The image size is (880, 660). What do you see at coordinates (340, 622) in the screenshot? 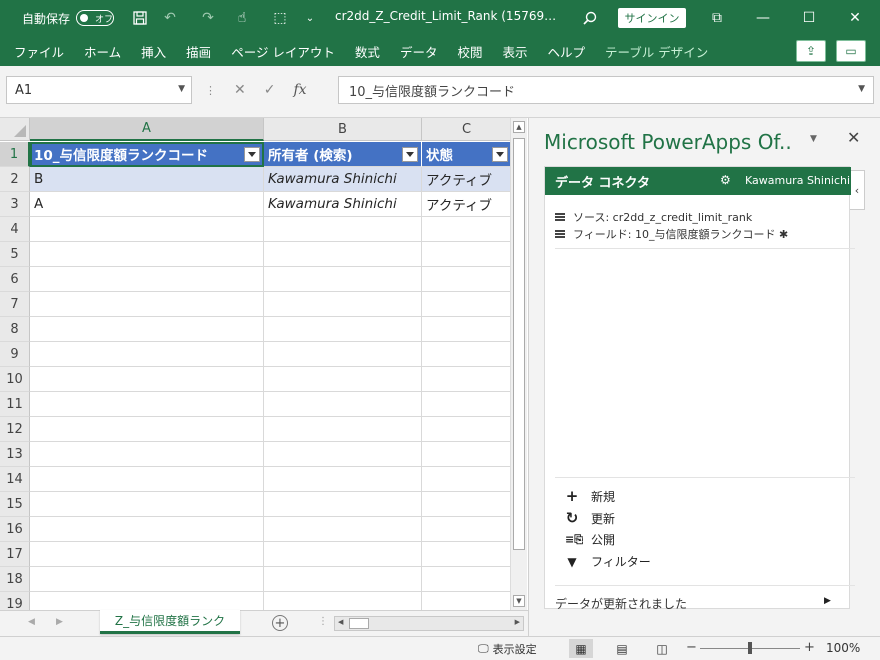
I see `scroll-left-icon: ◀` at bounding box center [340, 622].